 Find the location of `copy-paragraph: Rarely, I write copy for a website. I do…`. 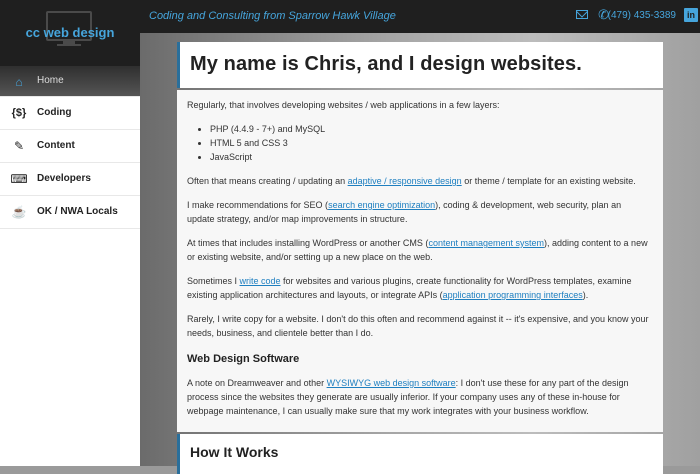

copy-paragraph: Rarely, I write copy for a website. I do… is located at coordinates (418, 326).